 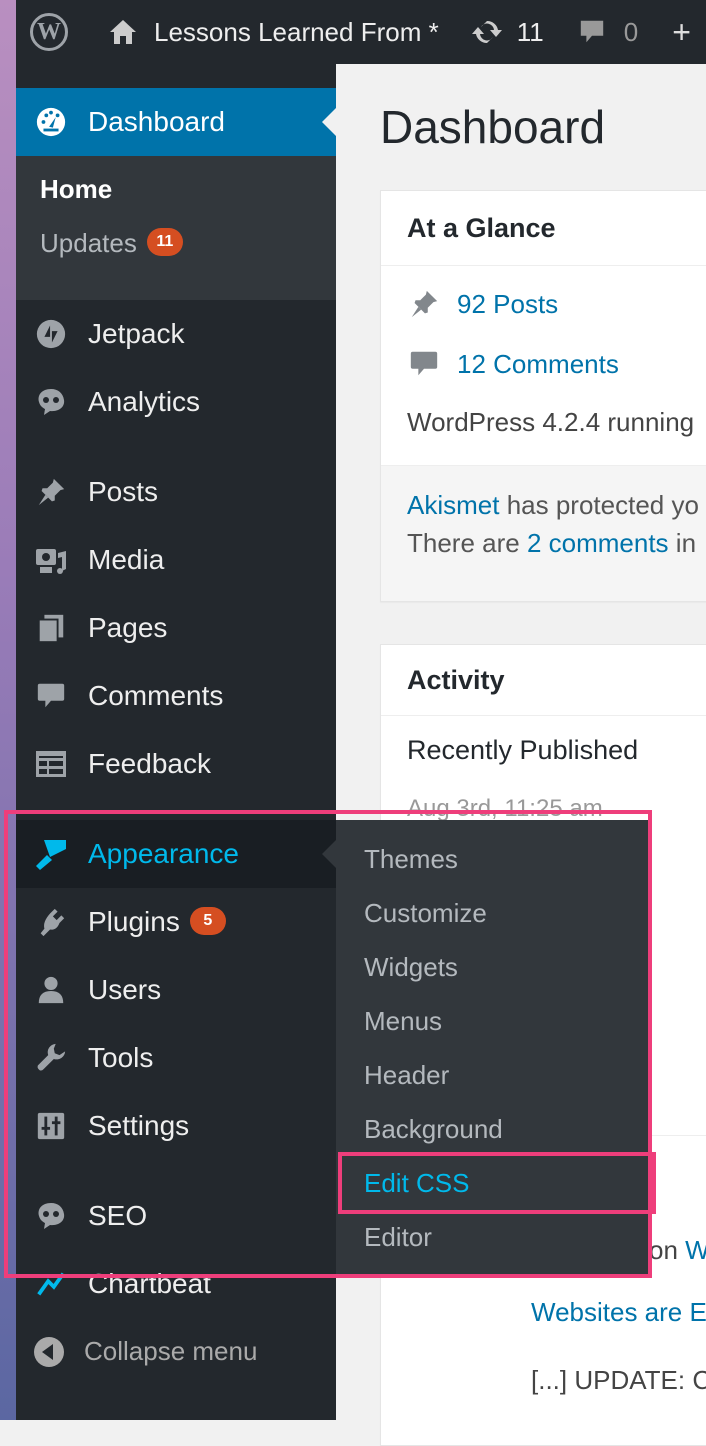 I want to click on media-icon, so click(x=51, y=560).